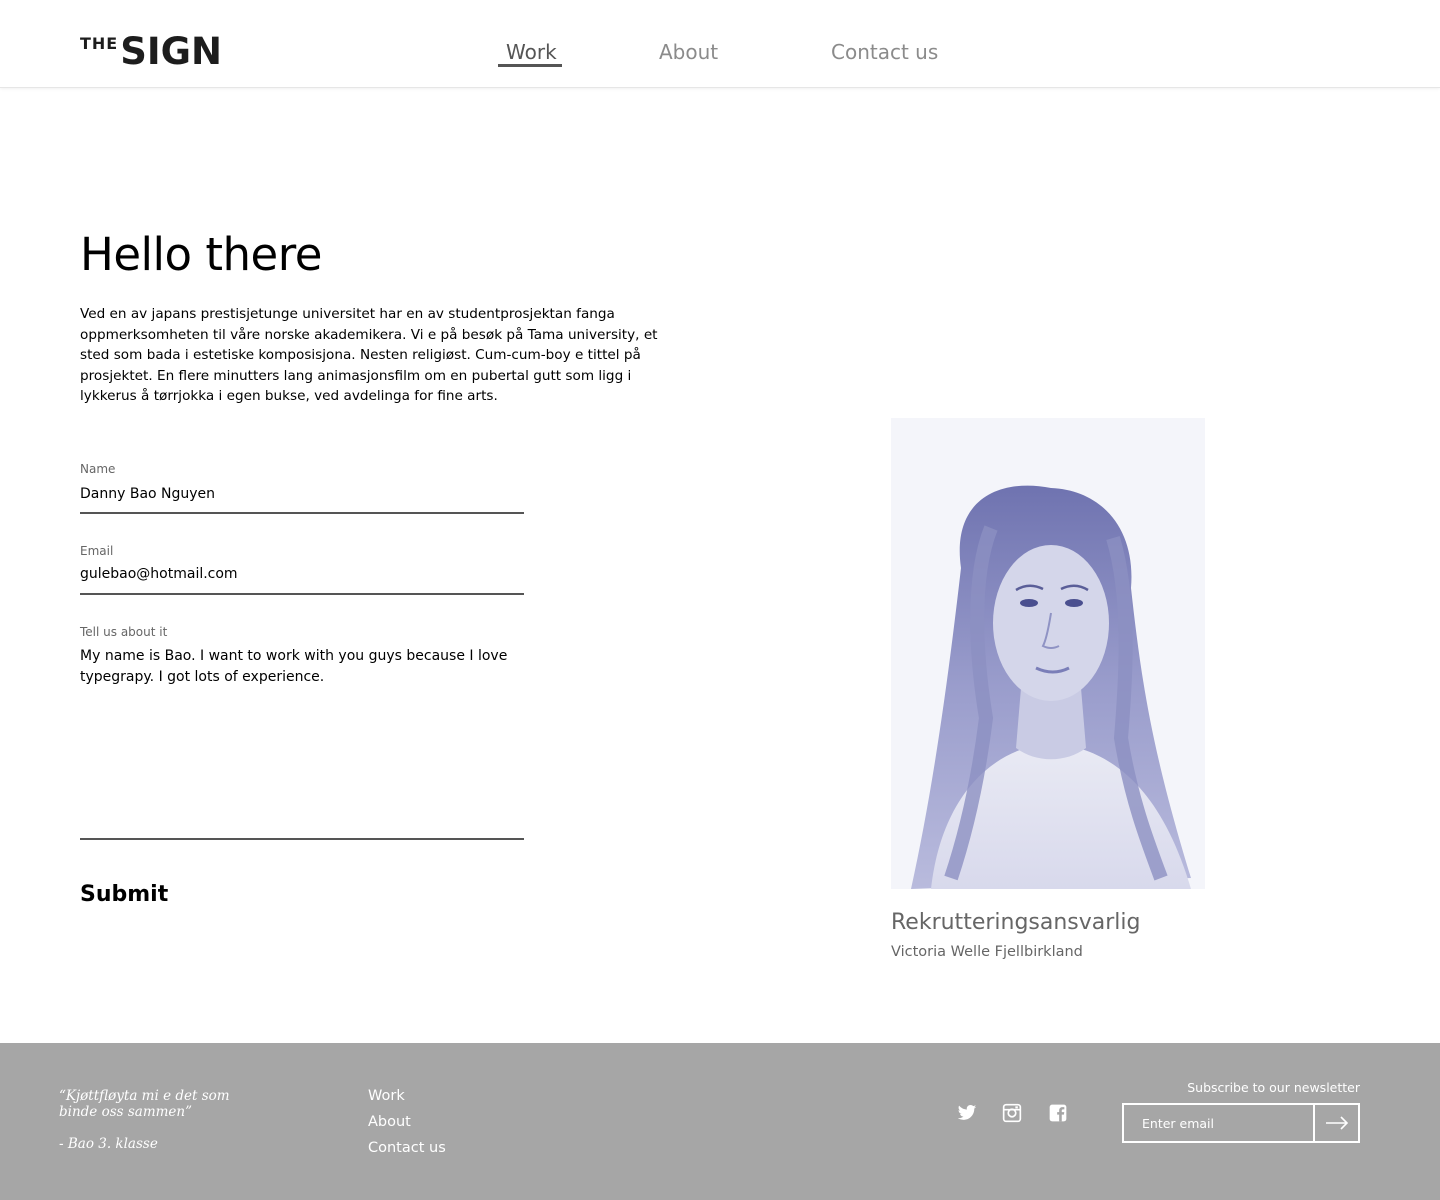 This screenshot has height=1200, width=1440. I want to click on newsletter-email-input, so click(1219, 1123).